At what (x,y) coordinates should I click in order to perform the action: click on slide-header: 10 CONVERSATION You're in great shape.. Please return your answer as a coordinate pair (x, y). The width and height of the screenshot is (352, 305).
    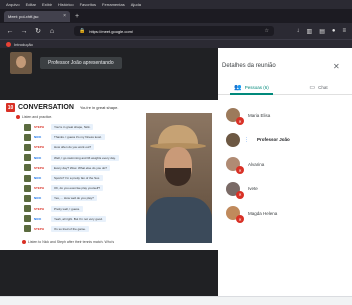
    Looking at the image, I should click on (62, 107).